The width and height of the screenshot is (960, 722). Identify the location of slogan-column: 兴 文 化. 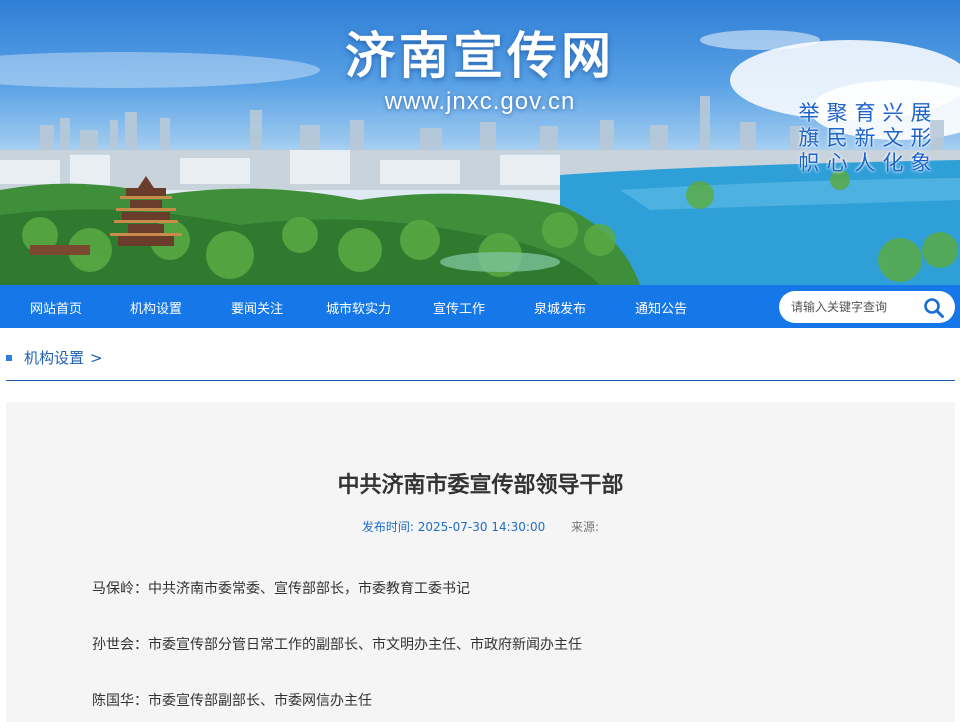
(893, 138).